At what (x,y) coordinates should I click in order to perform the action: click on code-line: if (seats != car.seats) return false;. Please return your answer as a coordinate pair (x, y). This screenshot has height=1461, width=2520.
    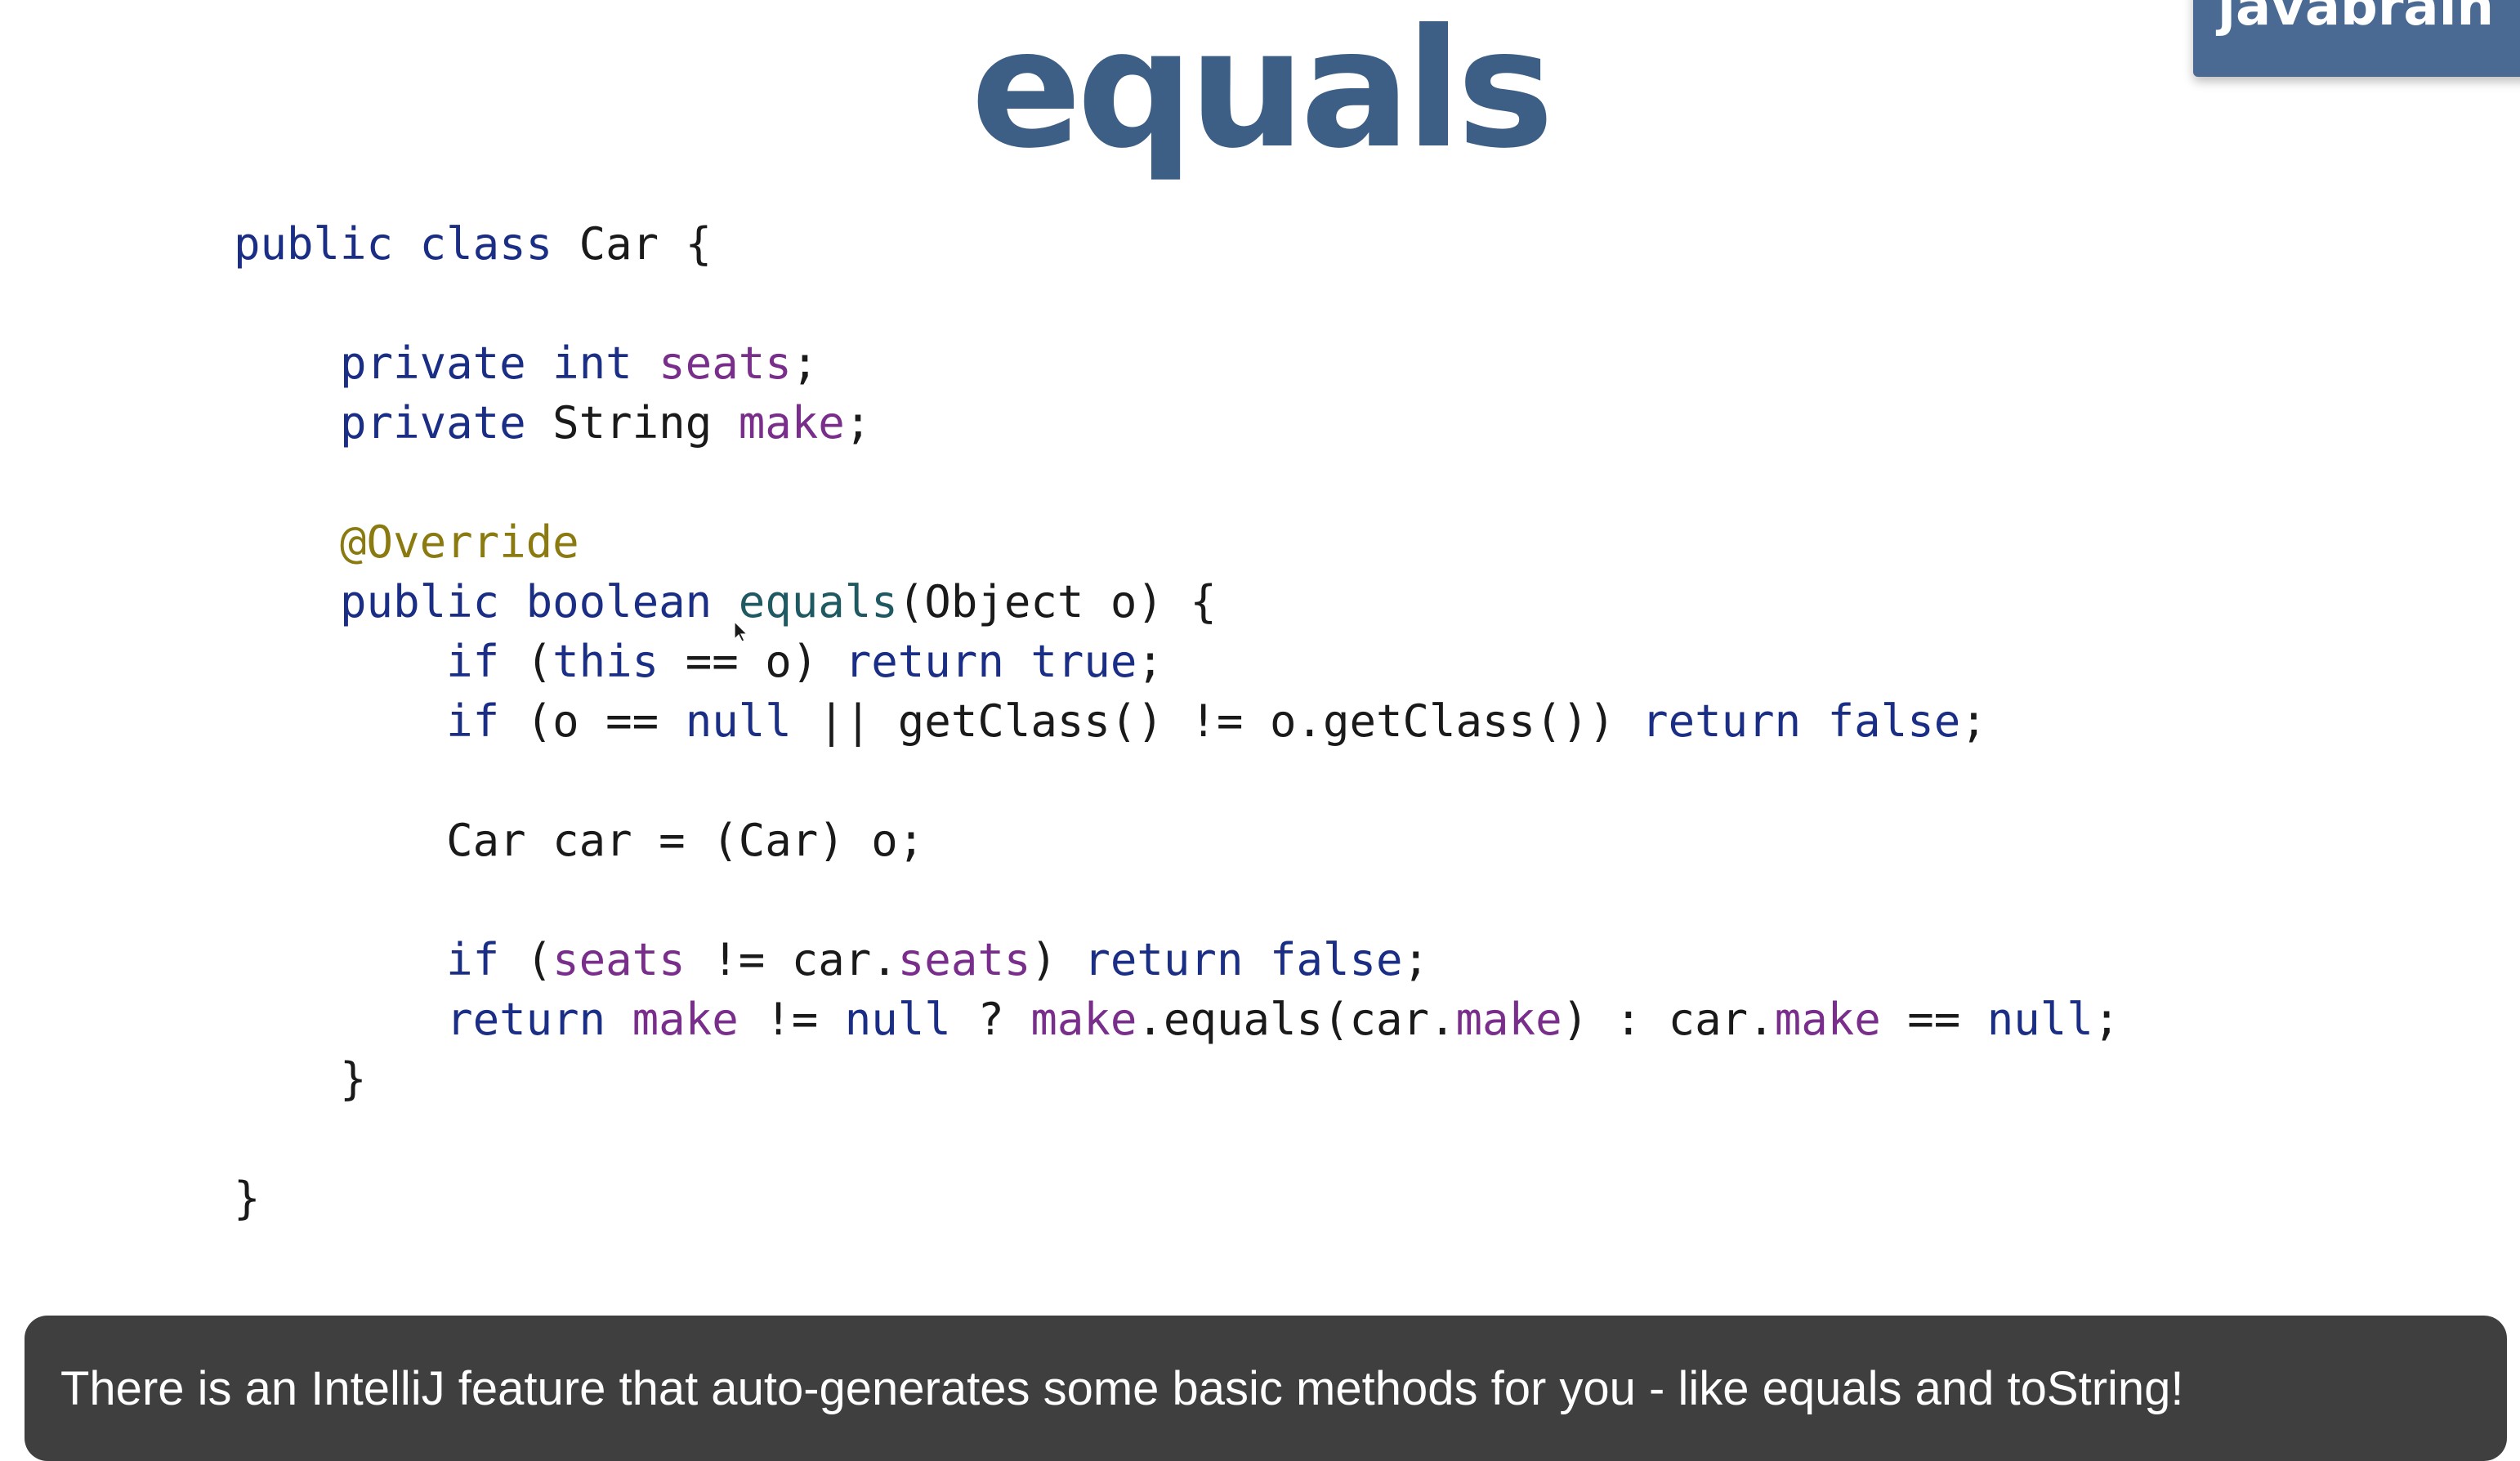
    Looking at the image, I should click on (1177, 960).